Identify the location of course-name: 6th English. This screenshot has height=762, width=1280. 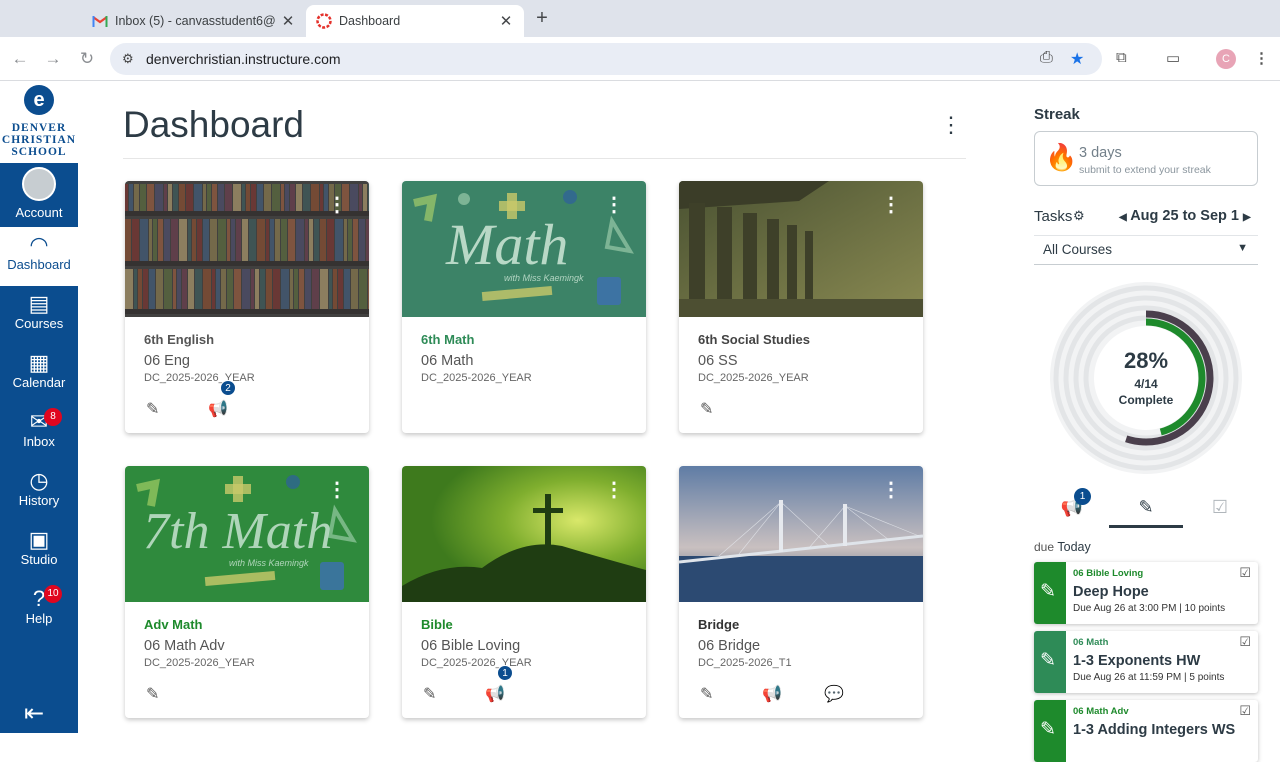
(179, 339).